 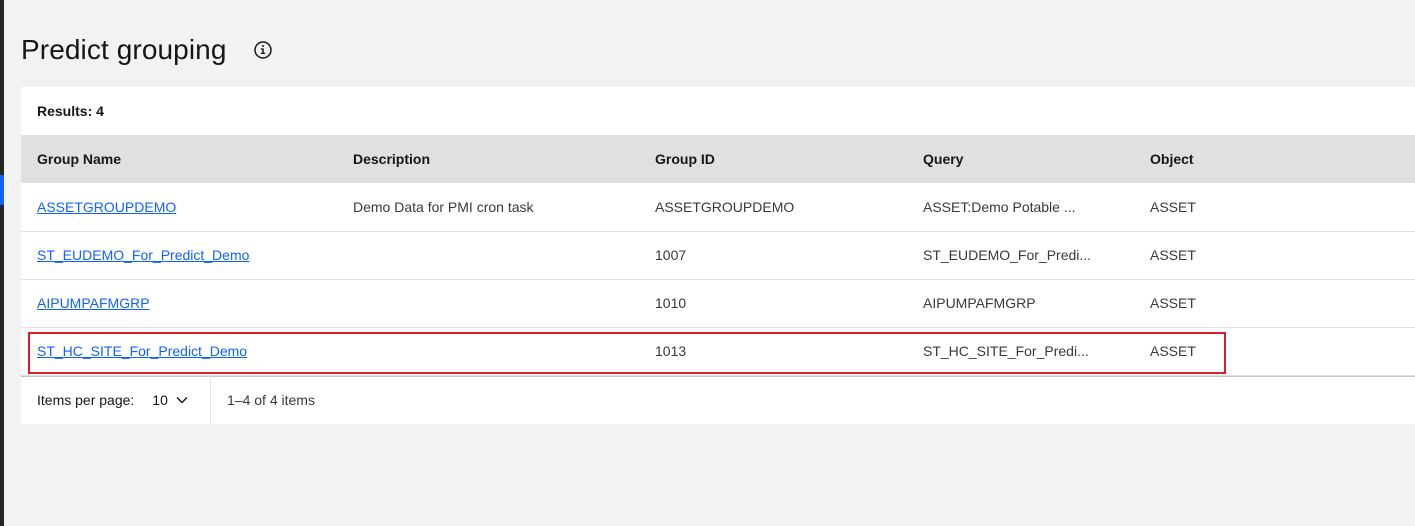 I want to click on items-per-page-value: 10, so click(x=160, y=400).